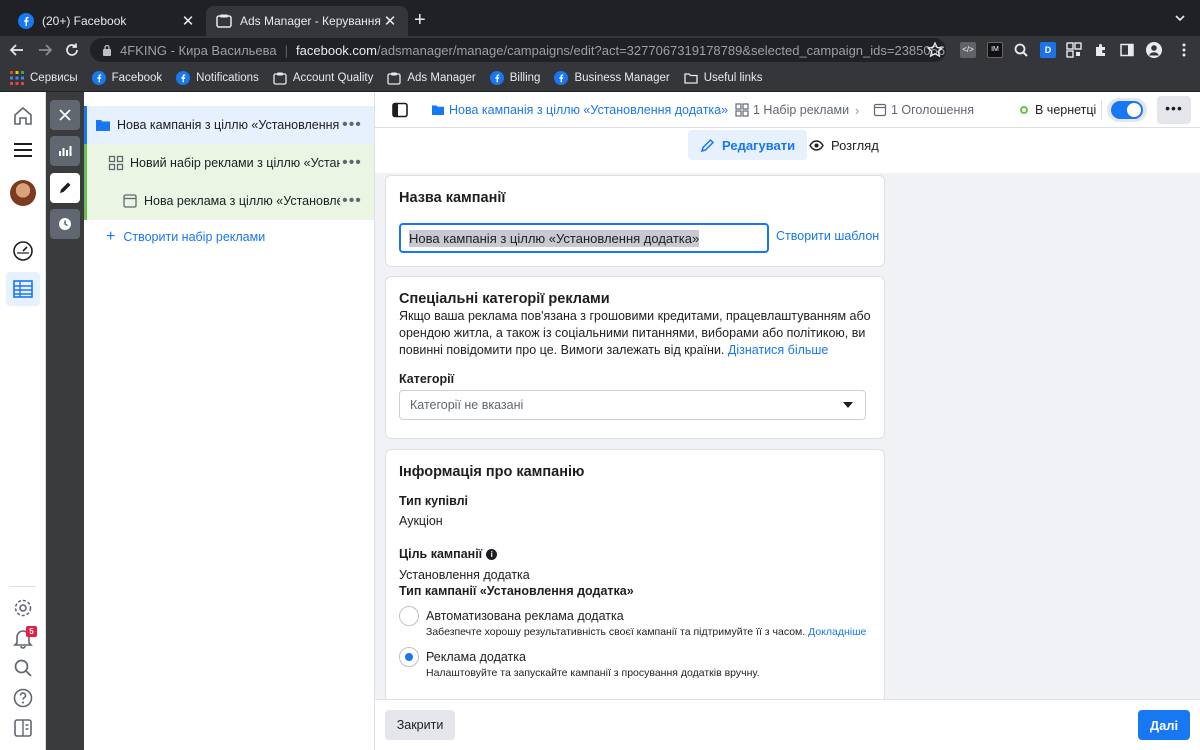  I want to click on new-tab-button: +, so click(420, 20).